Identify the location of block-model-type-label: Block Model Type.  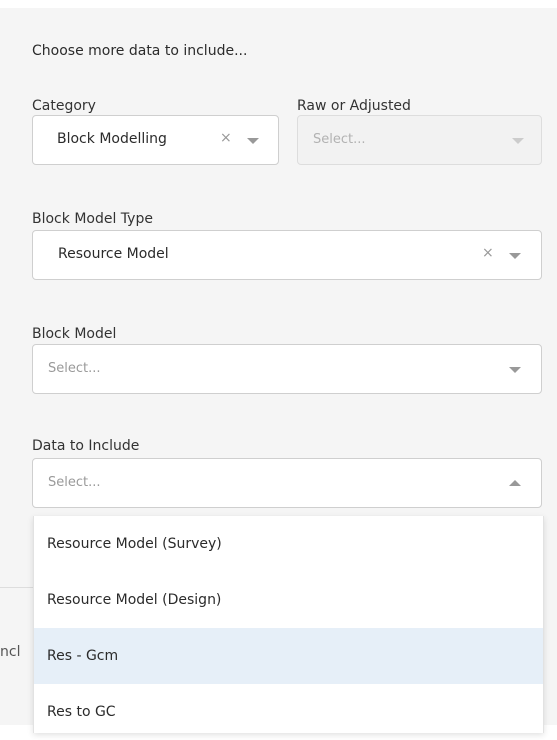
(92, 219).